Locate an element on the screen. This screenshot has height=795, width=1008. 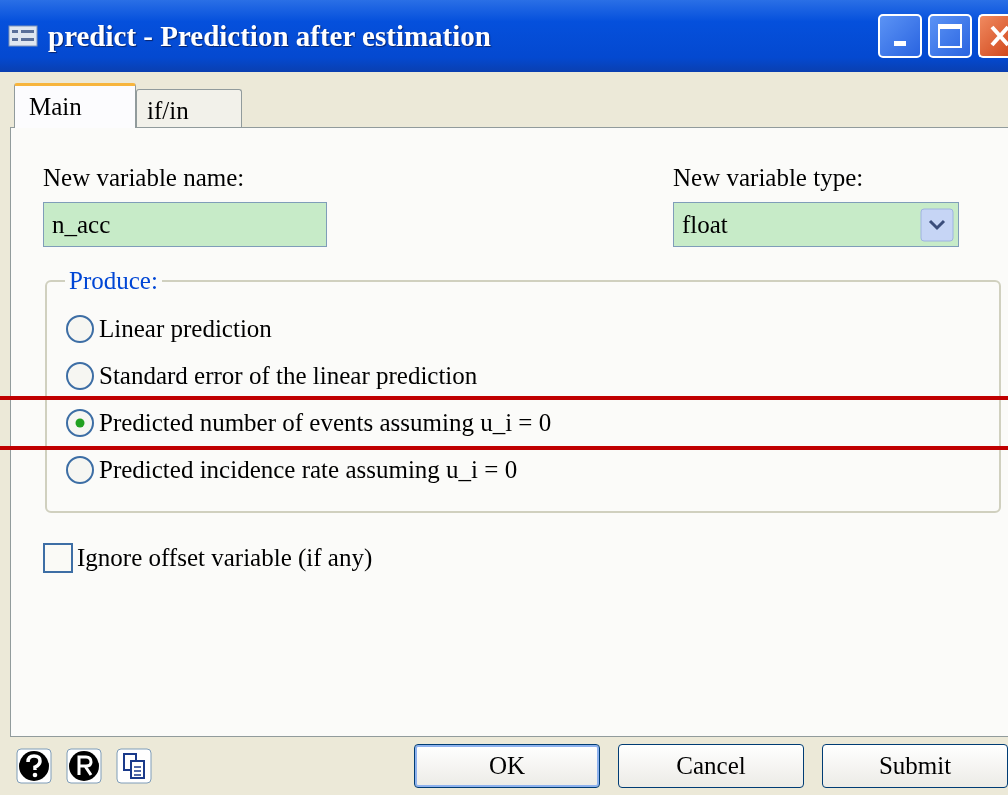
radio-label: Linear prediction is located at coordinates (185, 328).